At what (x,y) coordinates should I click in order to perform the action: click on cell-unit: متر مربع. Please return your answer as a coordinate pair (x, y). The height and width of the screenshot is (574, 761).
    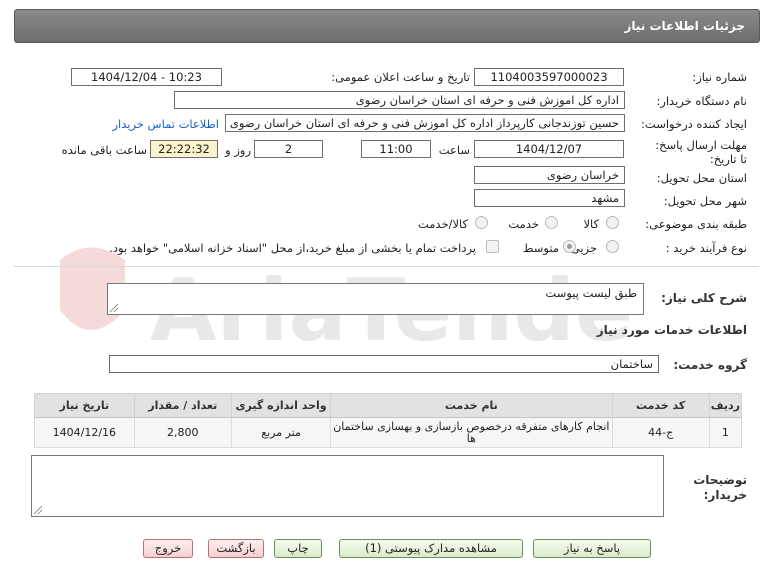
    Looking at the image, I should click on (281, 432).